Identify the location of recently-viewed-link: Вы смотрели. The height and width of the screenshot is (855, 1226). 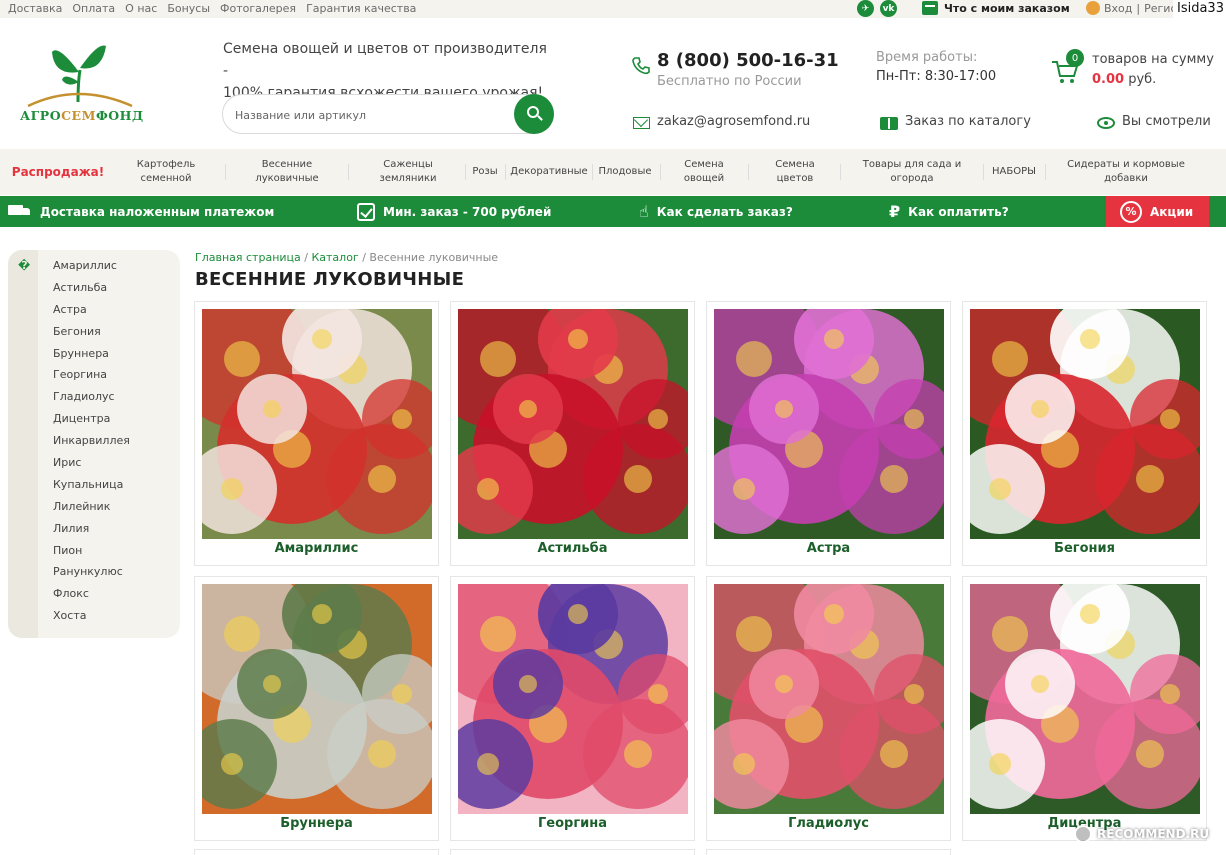
(1166, 121).